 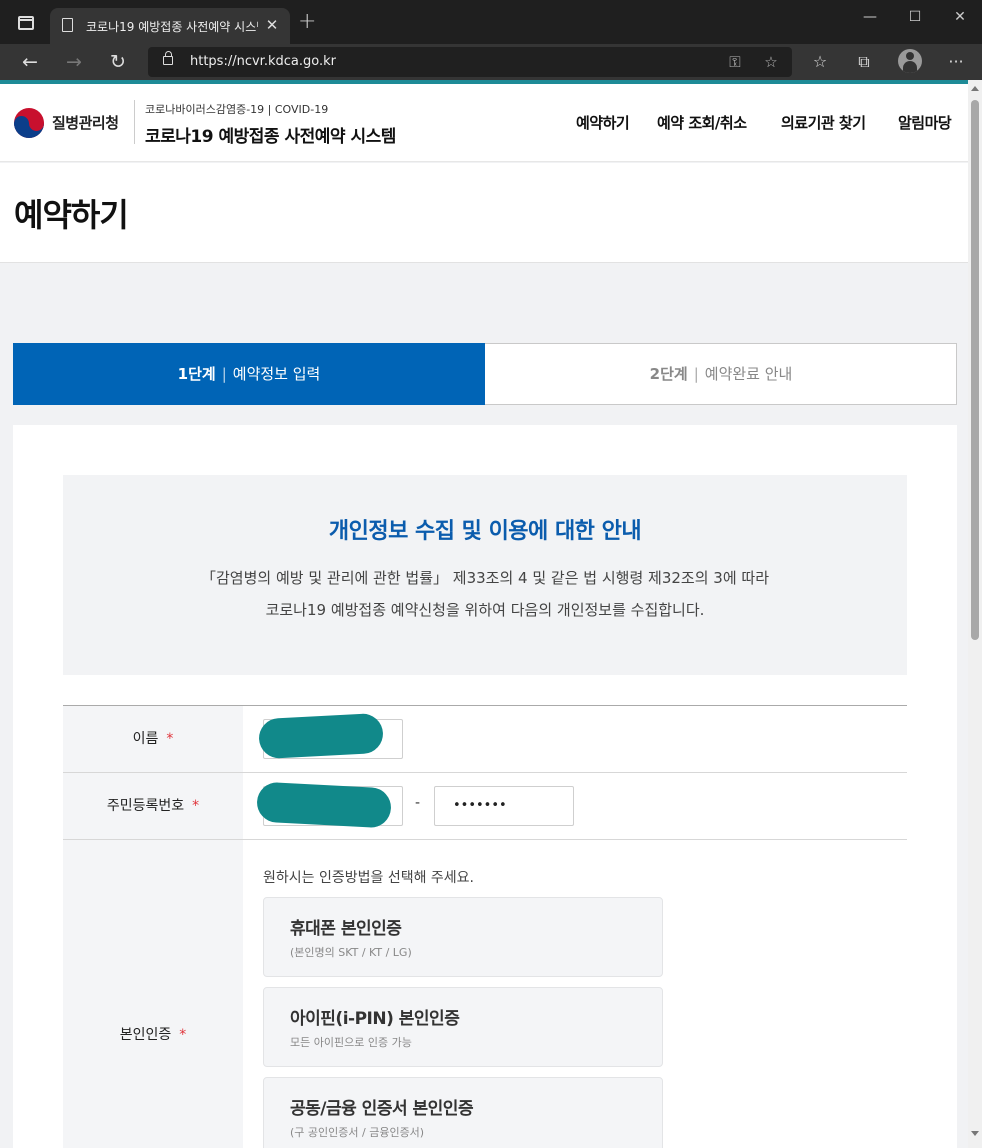 I want to click on tab-title: 코로나19 예방접종 사전예약 시스템, so click(x=172, y=27).